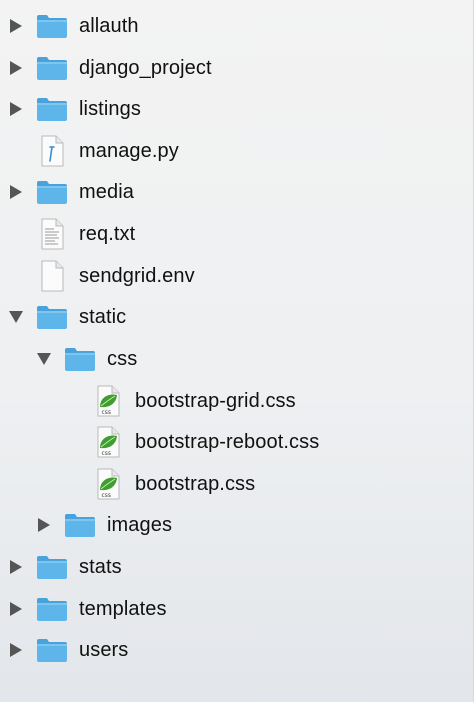  Describe the element at coordinates (123, 609) in the screenshot. I see `tree-item-label: templates` at that location.